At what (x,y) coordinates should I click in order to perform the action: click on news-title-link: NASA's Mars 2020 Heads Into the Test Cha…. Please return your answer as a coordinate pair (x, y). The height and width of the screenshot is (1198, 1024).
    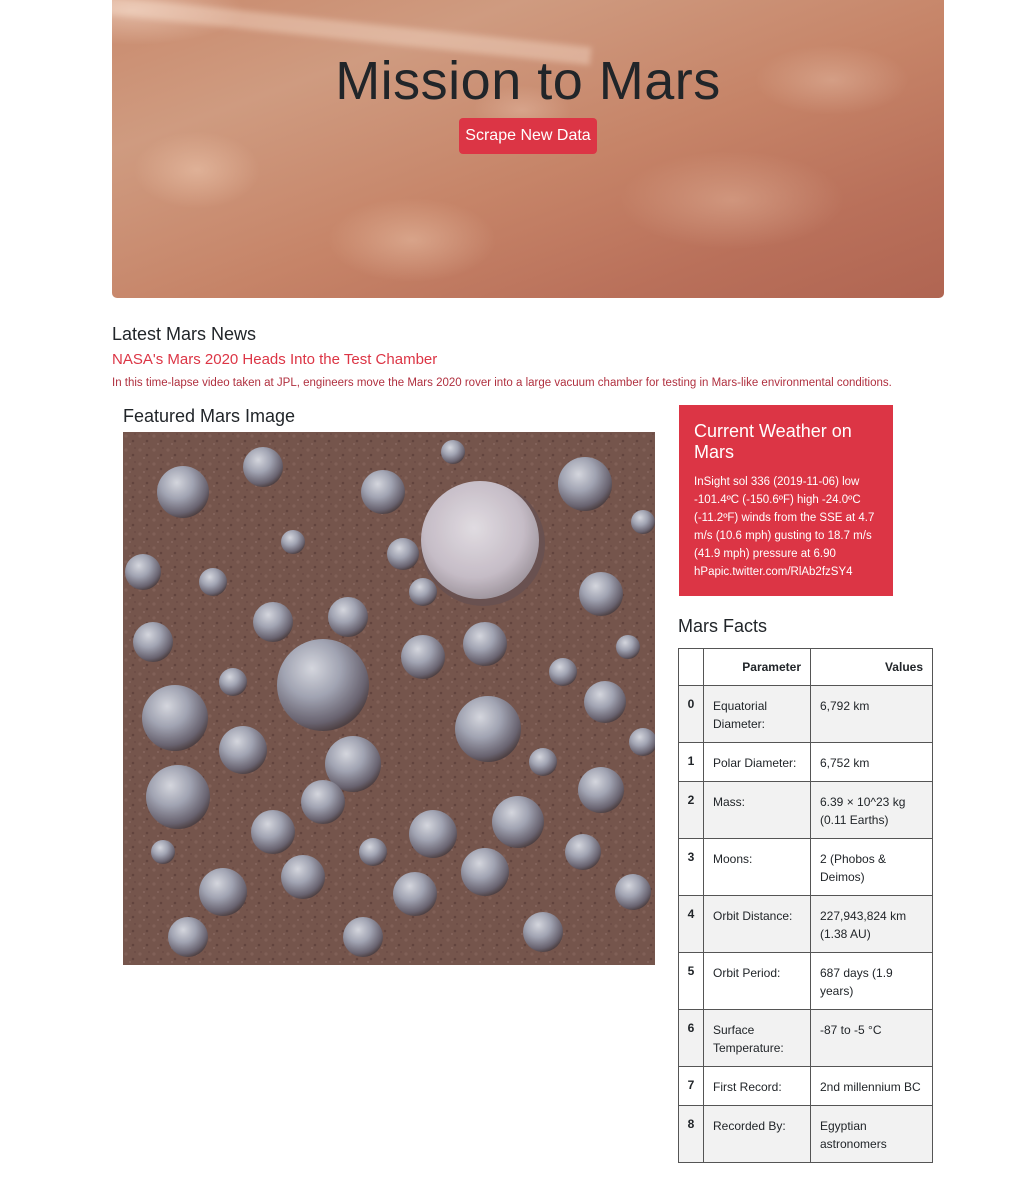
    Looking at the image, I should click on (274, 359).